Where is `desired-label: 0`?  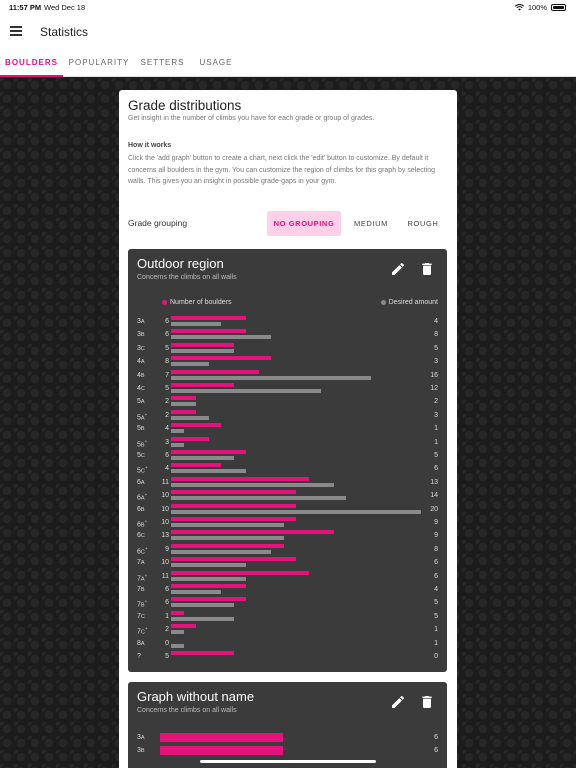
desired-label: 0 is located at coordinates (436, 656).